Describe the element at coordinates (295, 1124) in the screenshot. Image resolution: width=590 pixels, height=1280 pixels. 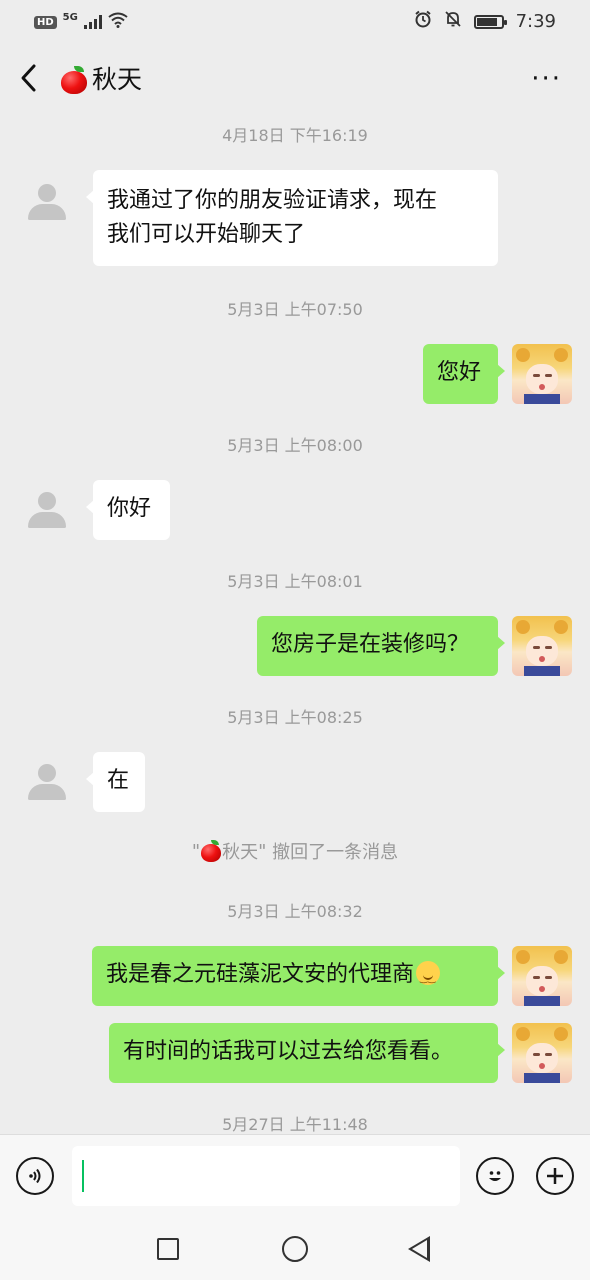
I see `timestamp: 5月27日 上午11:48` at that location.